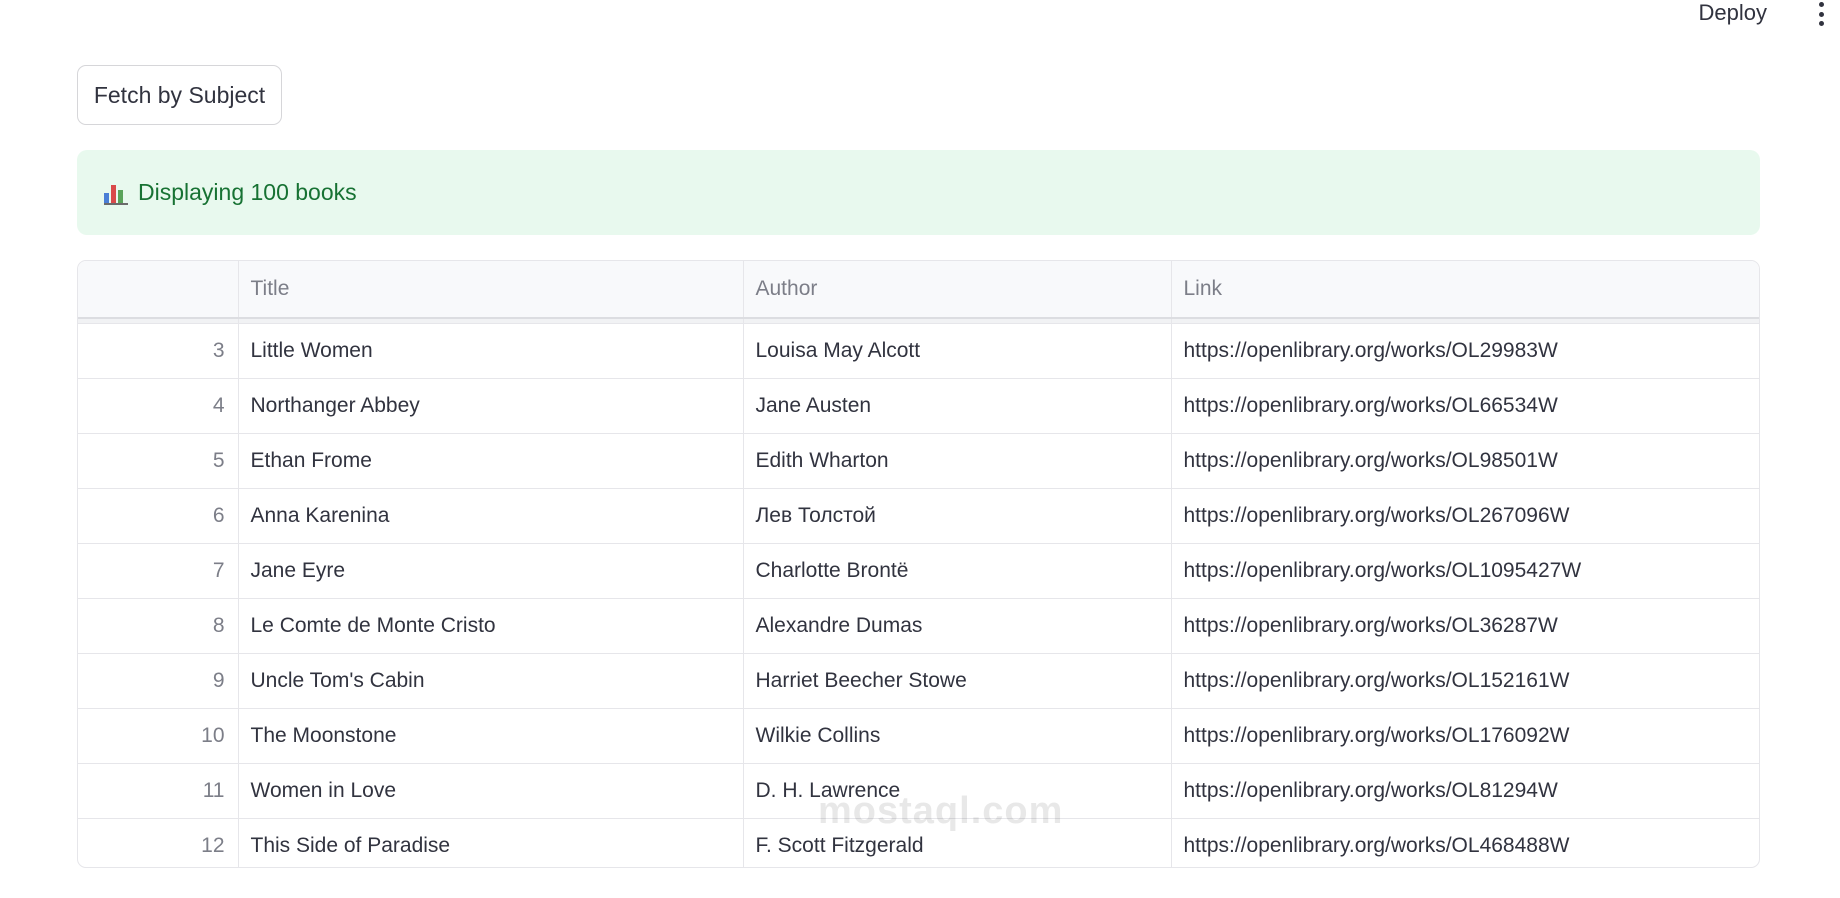  I want to click on success-alert: Displaying 100 books, so click(918, 192).